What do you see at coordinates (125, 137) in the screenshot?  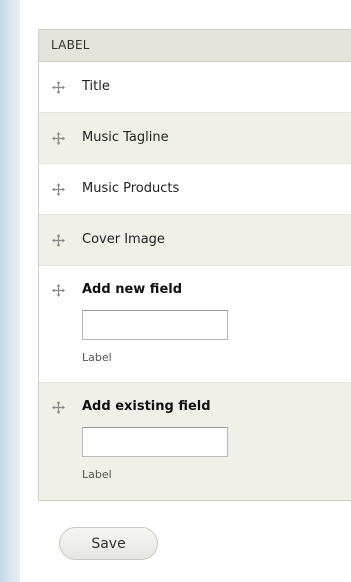 I see `row-label-music-tagline: Music Tagline` at bounding box center [125, 137].